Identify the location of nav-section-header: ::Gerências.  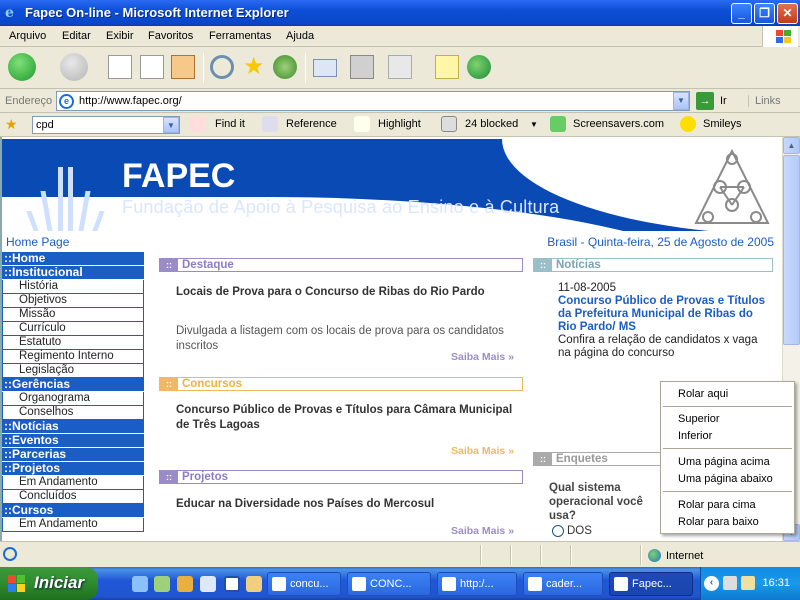
(73, 385).